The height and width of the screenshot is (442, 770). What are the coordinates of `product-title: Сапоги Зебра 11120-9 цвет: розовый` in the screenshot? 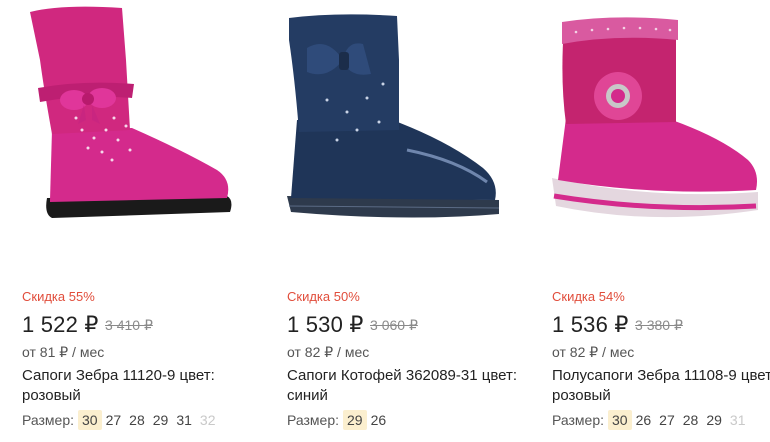 It's located at (138, 386).